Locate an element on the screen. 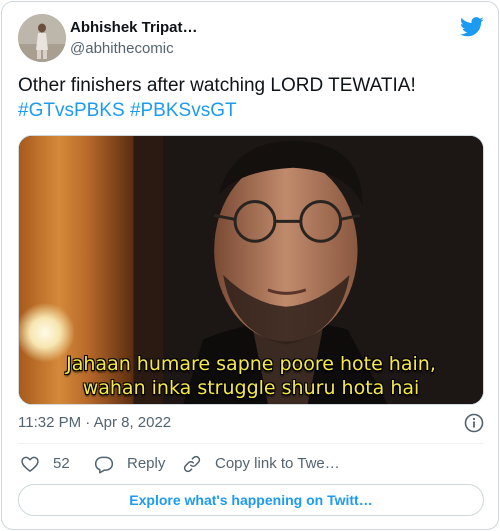 Image resolution: width=500 pixels, height=531 pixels. avatar is located at coordinates (42, 38).